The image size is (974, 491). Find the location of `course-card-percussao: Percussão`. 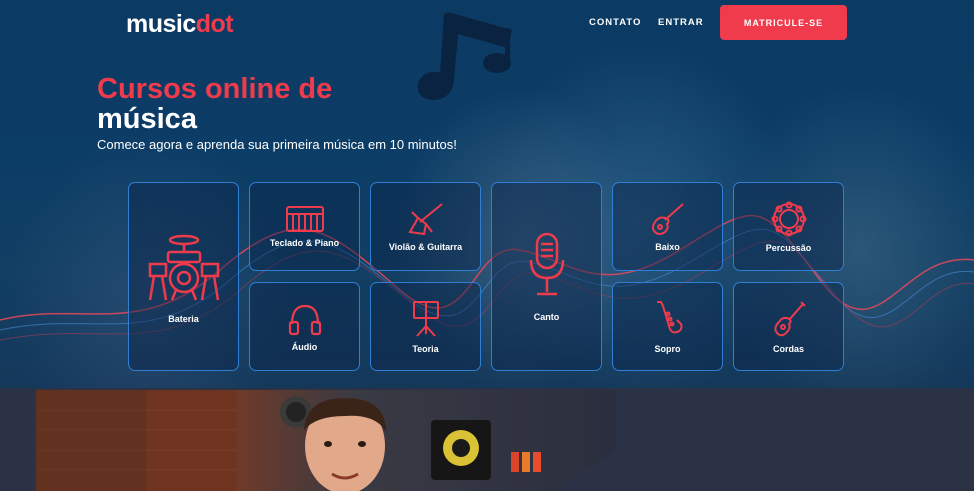

course-card-percussao: Percussão is located at coordinates (788, 226).